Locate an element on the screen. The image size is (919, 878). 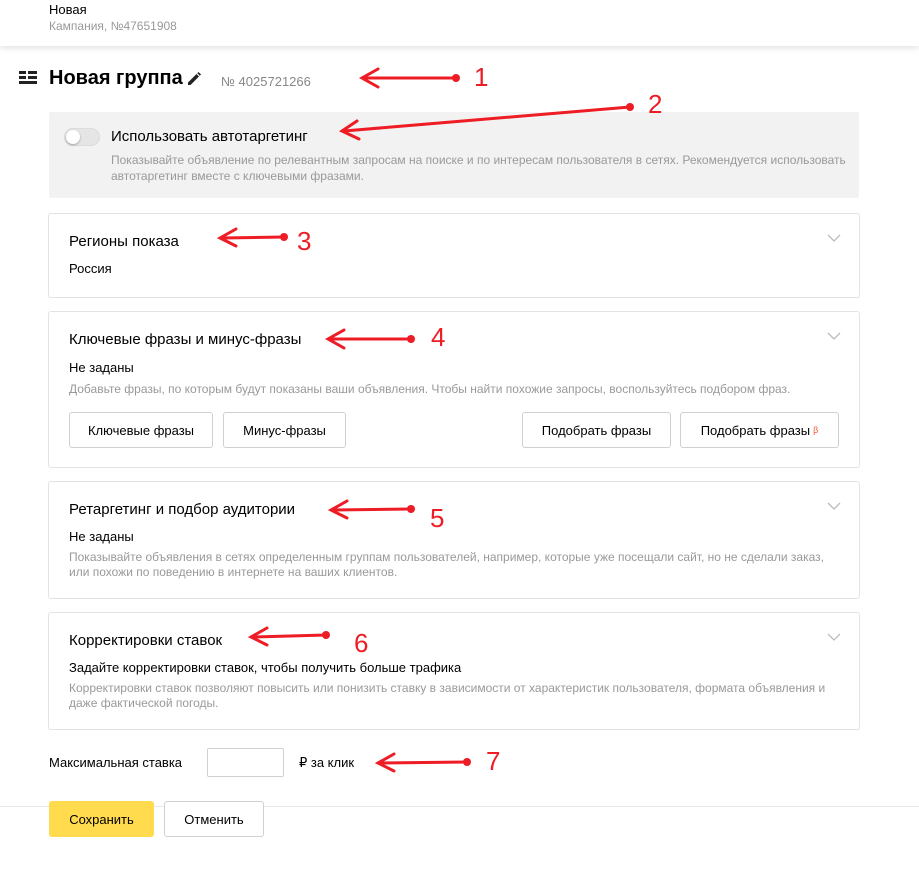
max-bid-input is located at coordinates (245, 762).